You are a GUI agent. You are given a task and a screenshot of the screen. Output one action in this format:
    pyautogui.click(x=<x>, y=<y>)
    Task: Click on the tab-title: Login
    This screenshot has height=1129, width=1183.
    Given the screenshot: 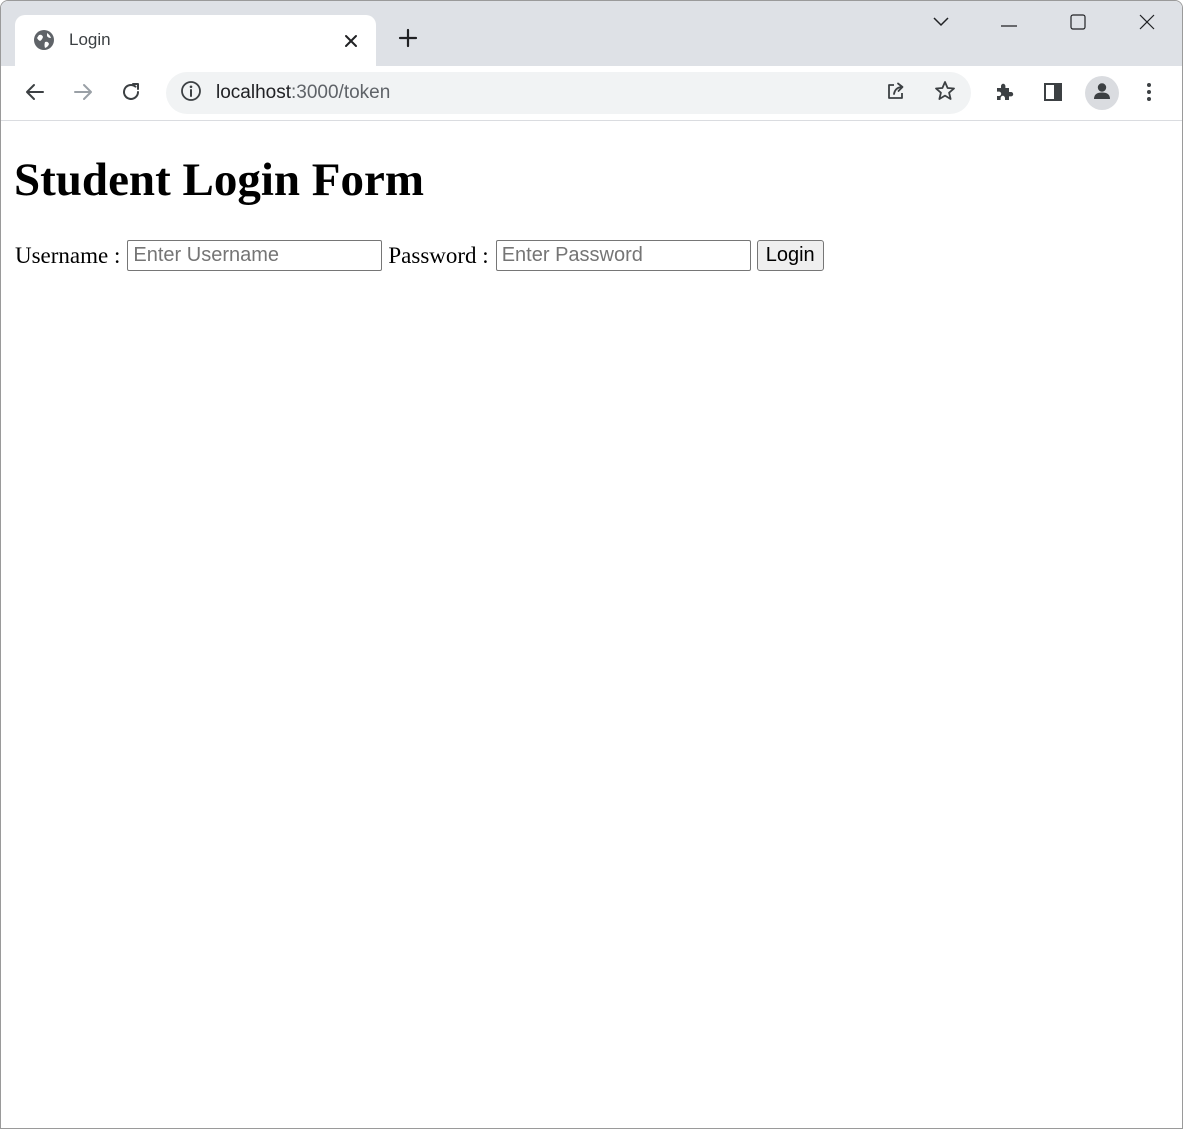 What is the action you would take?
    pyautogui.click(x=90, y=39)
    